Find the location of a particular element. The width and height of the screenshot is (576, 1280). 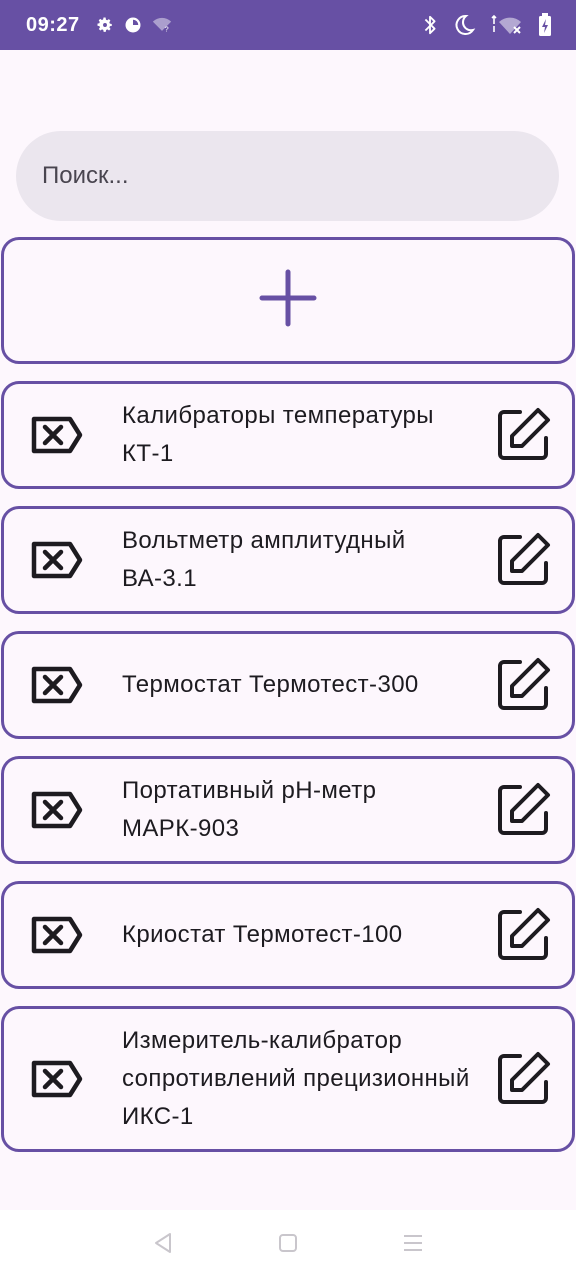

data-saver-icon is located at coordinates (133, 25).